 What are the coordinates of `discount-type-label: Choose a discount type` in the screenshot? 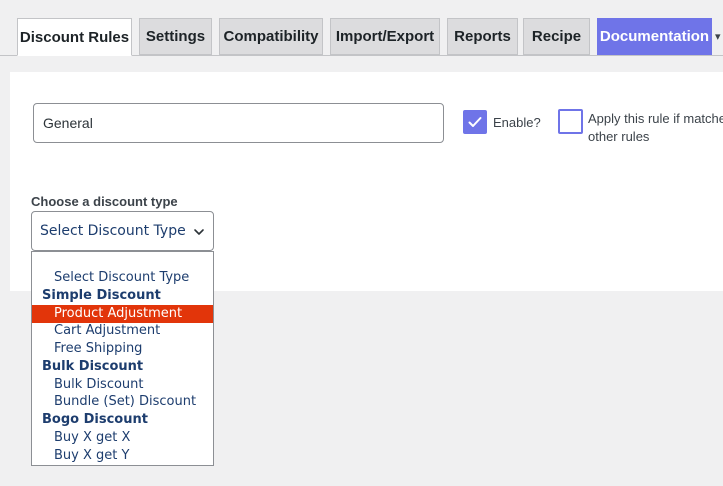 It's located at (104, 201).